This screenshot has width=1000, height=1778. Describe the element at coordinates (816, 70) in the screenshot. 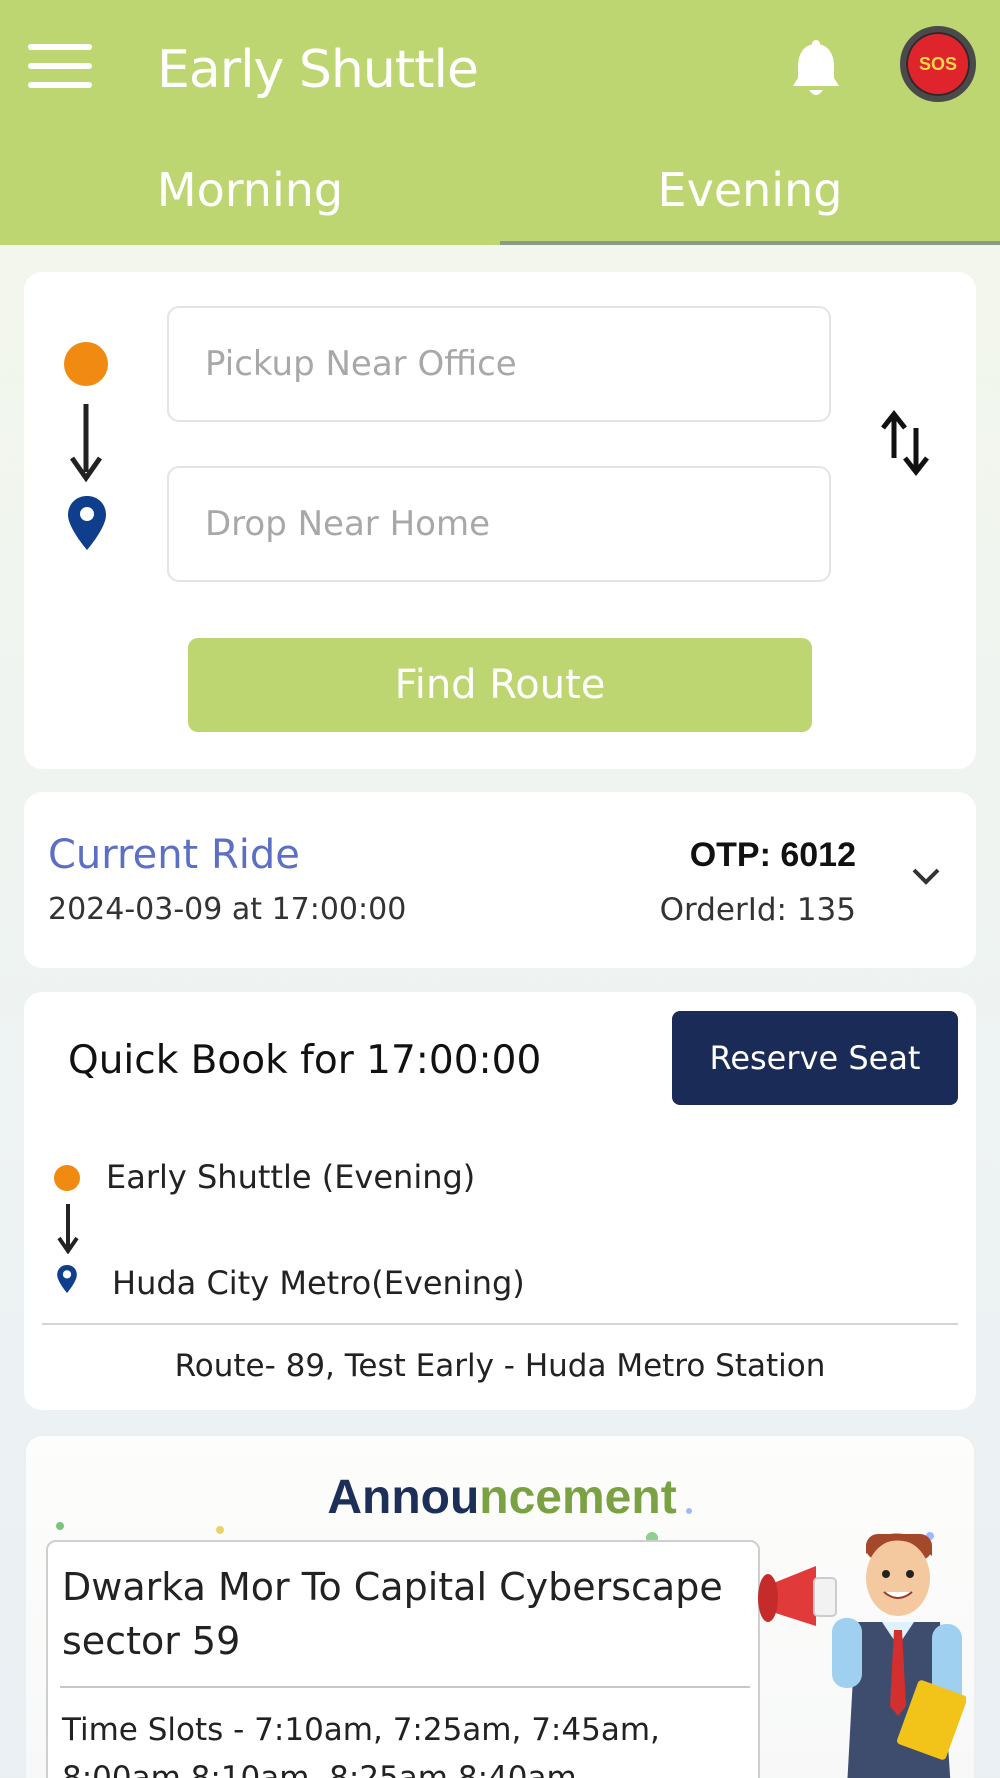

I see `bell-icon` at that location.